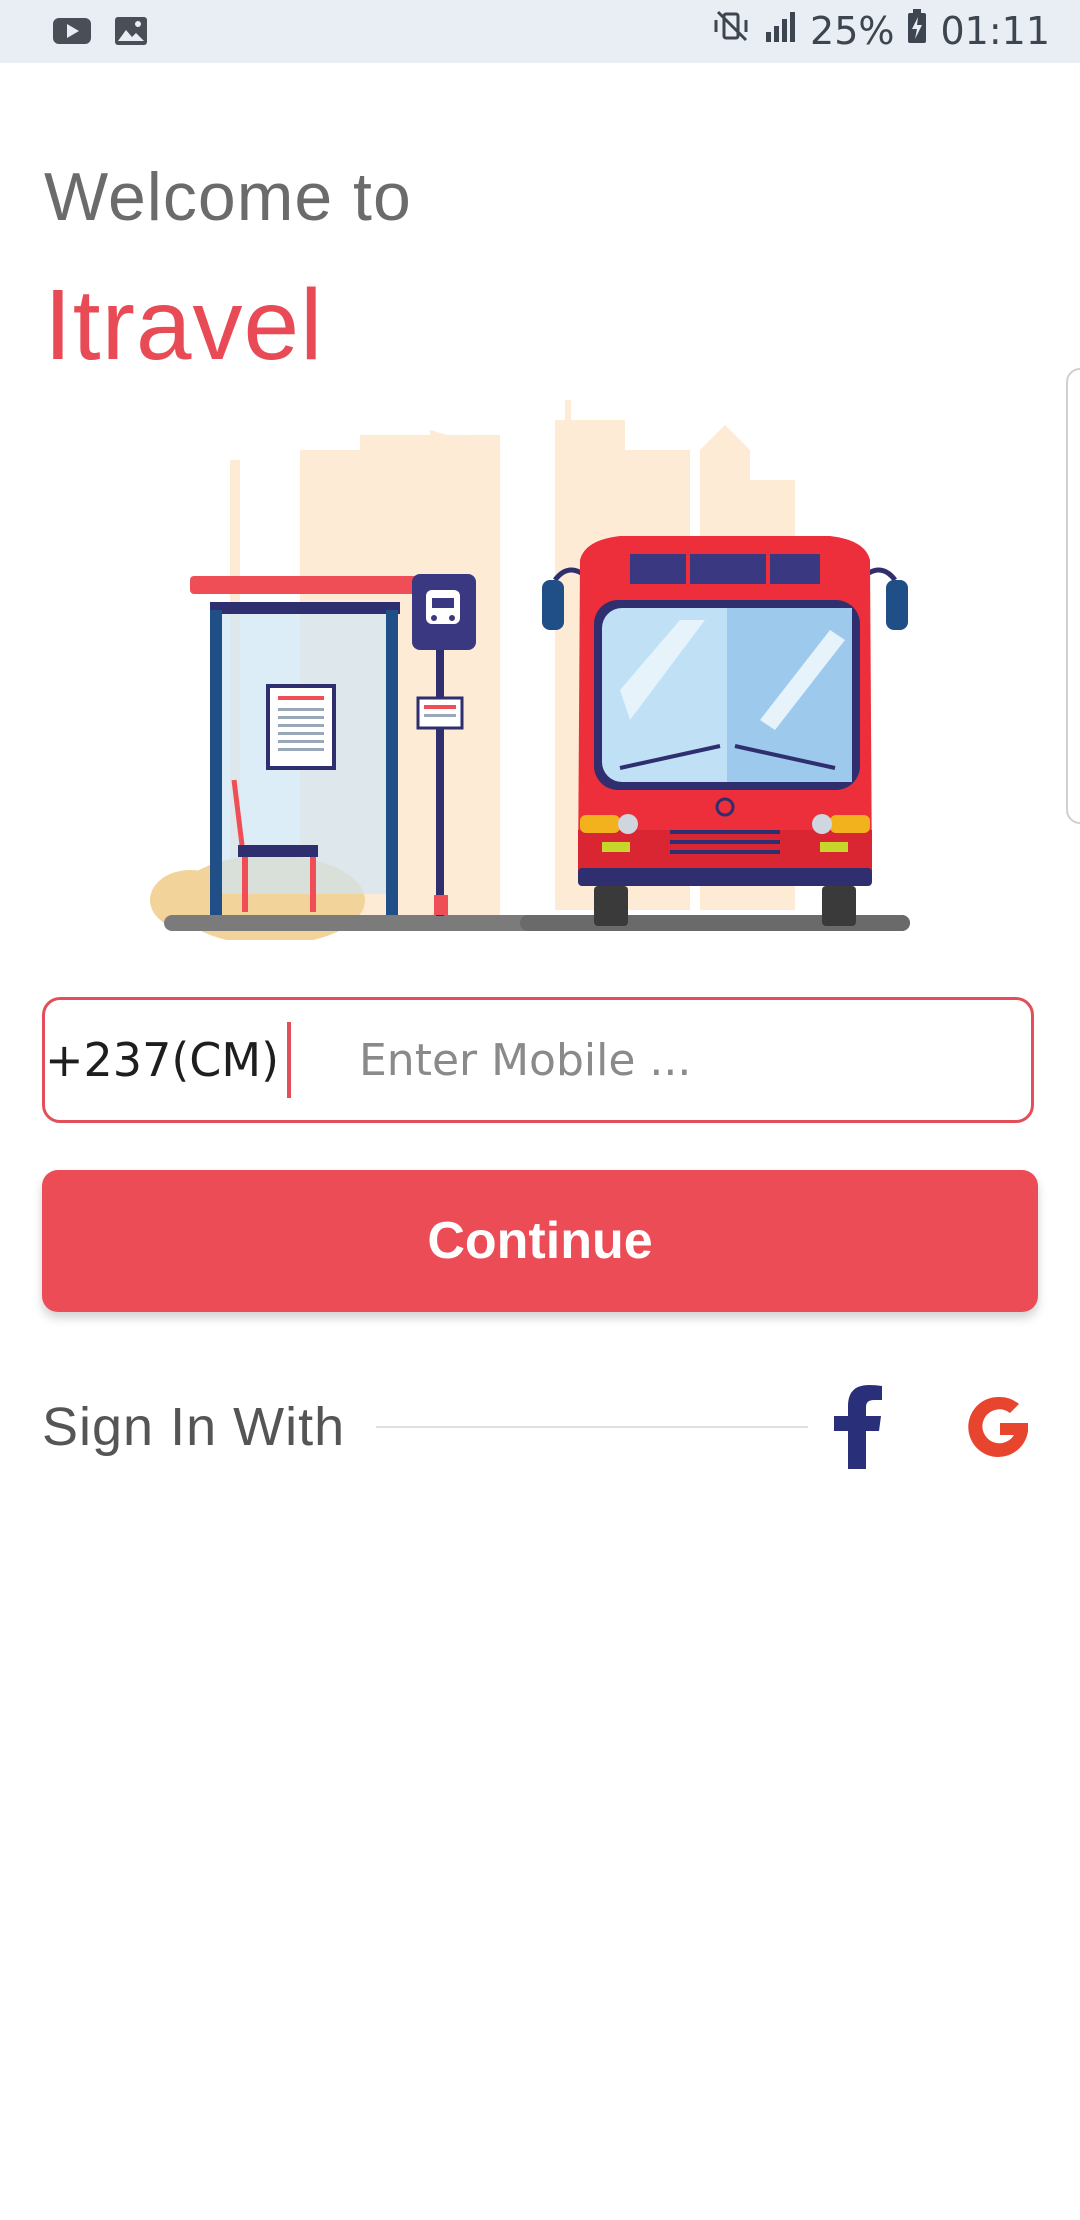 The height and width of the screenshot is (2220, 1080). What do you see at coordinates (289, 1060) in the screenshot?
I see `input-divider` at bounding box center [289, 1060].